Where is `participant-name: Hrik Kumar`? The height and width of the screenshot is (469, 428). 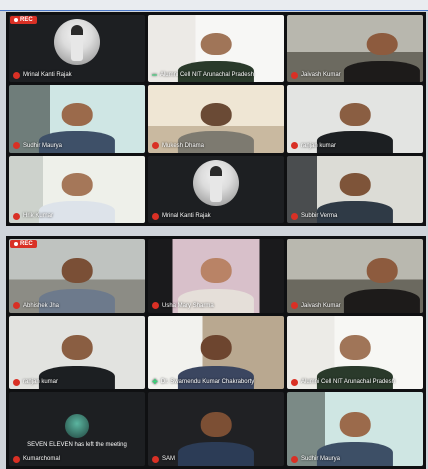
participant-name: Hrik Kumar is located at coordinates (38, 216).